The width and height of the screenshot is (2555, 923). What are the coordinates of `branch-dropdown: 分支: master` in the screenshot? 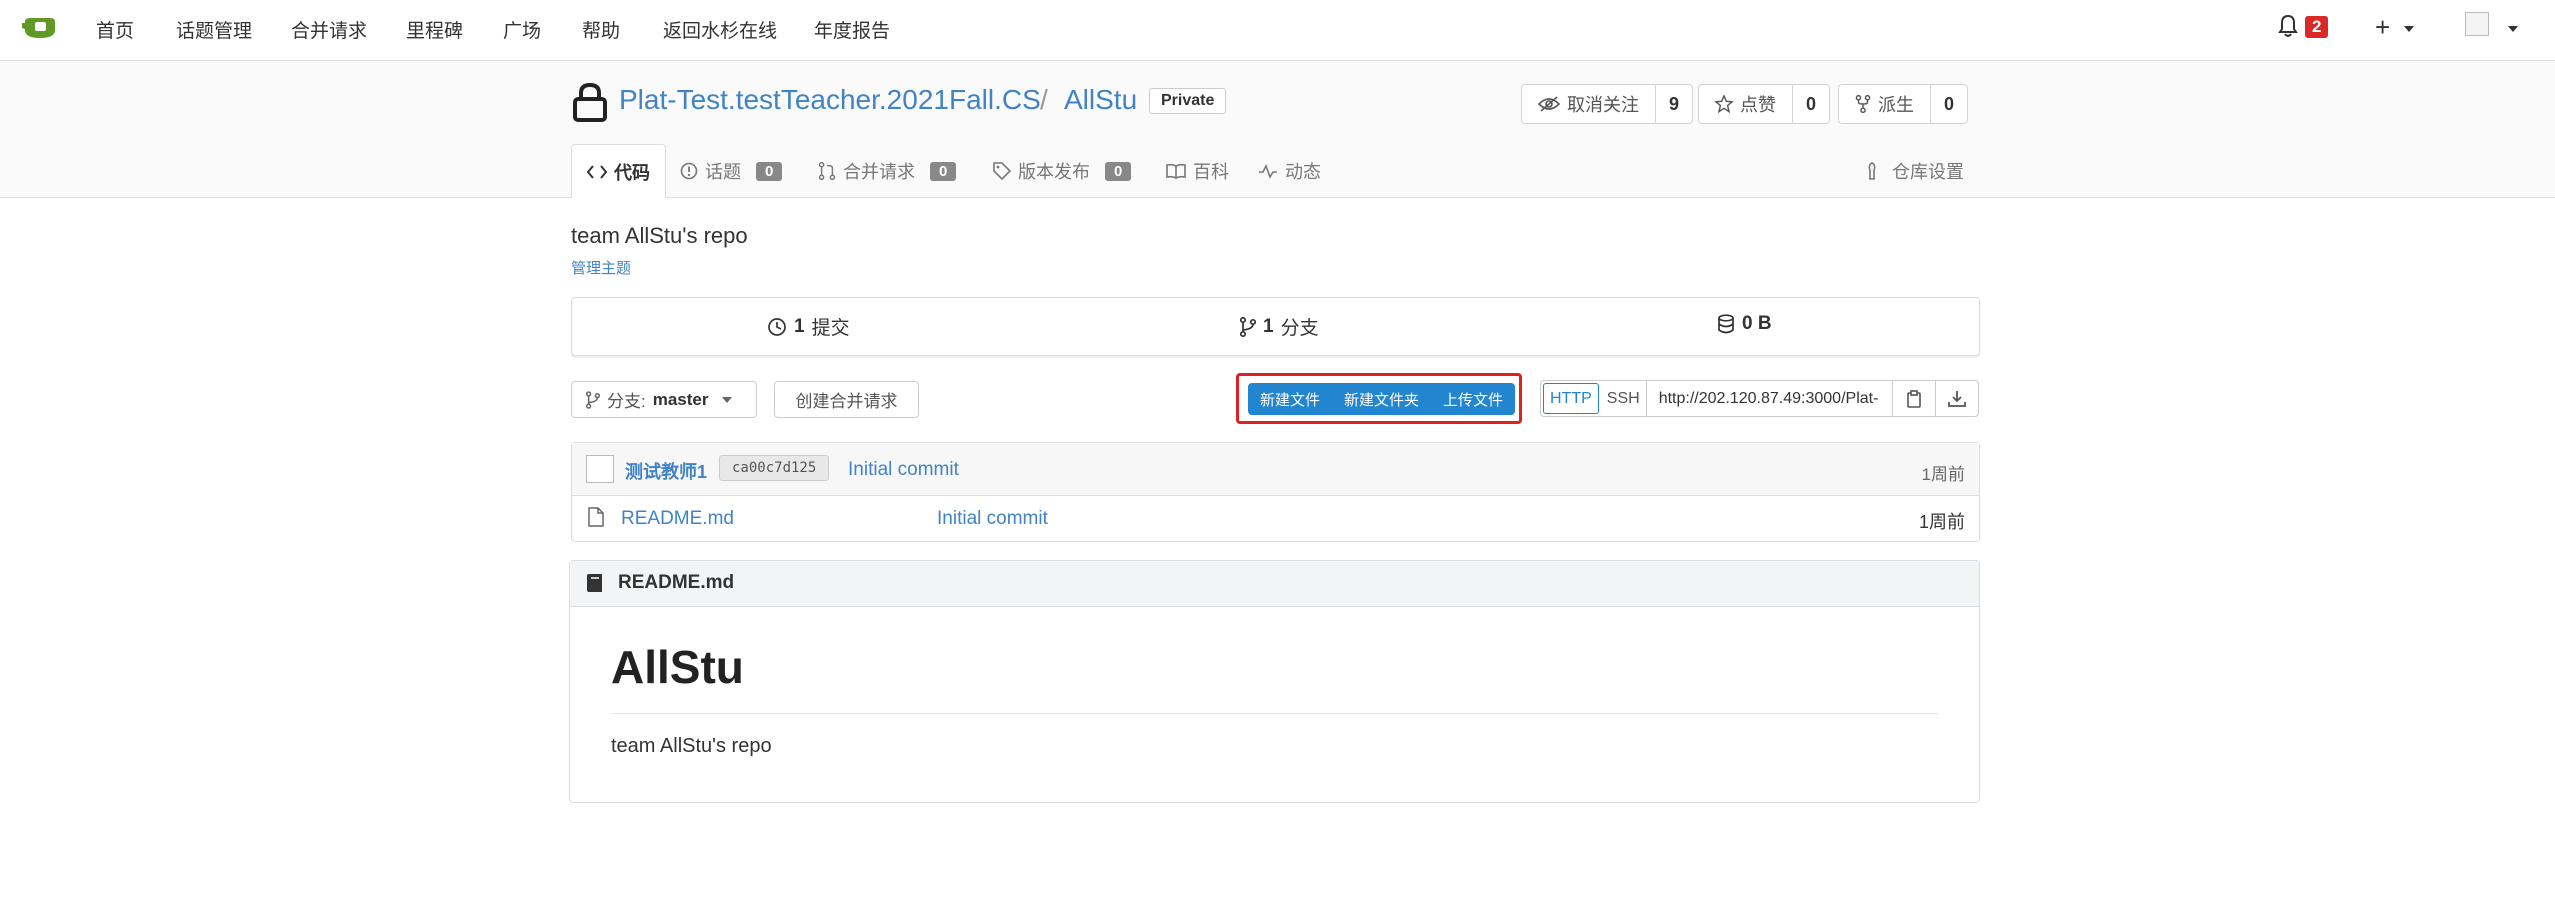 It's located at (664, 399).